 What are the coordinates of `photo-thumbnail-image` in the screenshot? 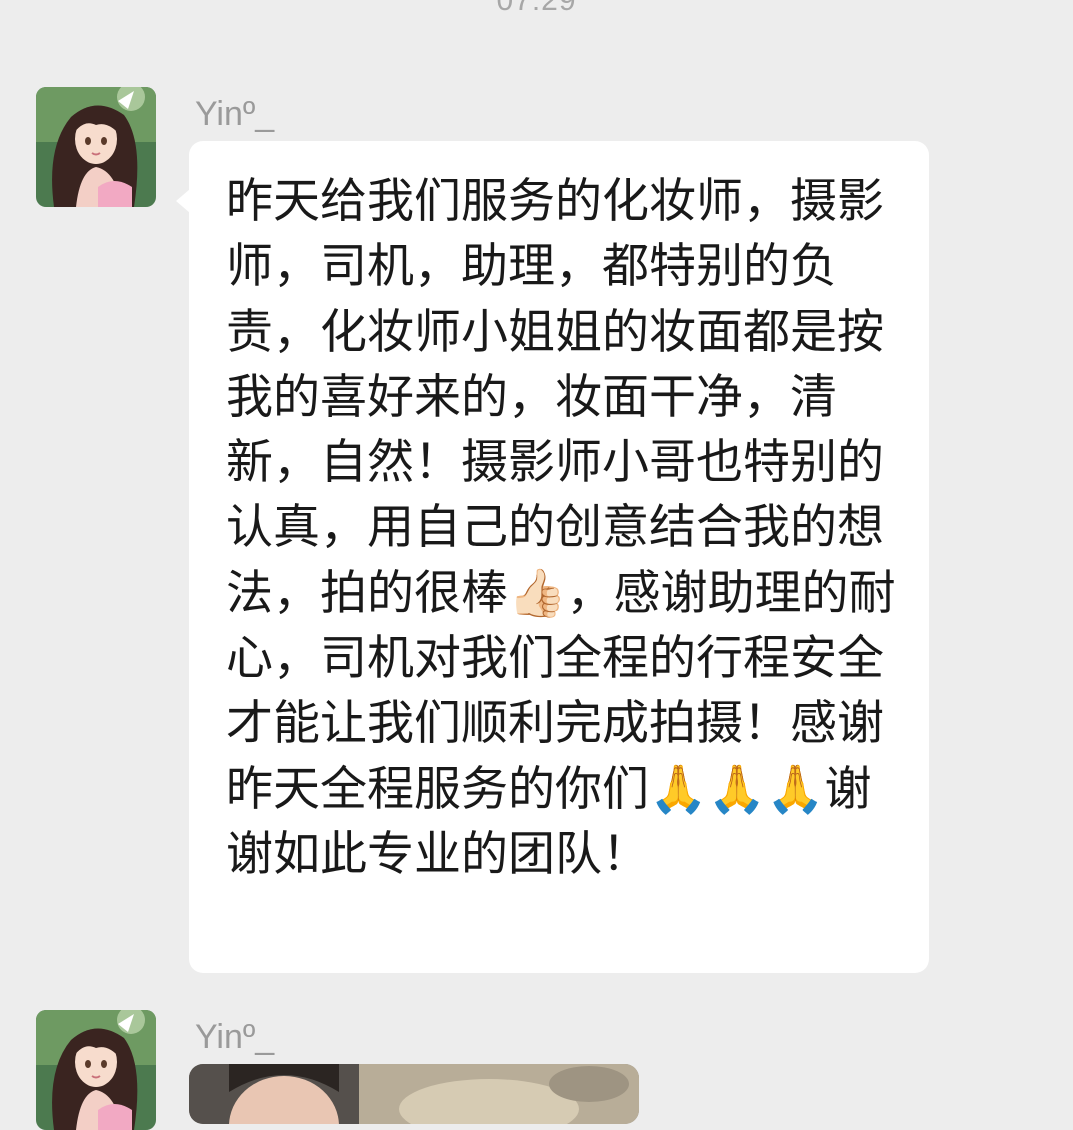 It's located at (414, 1094).